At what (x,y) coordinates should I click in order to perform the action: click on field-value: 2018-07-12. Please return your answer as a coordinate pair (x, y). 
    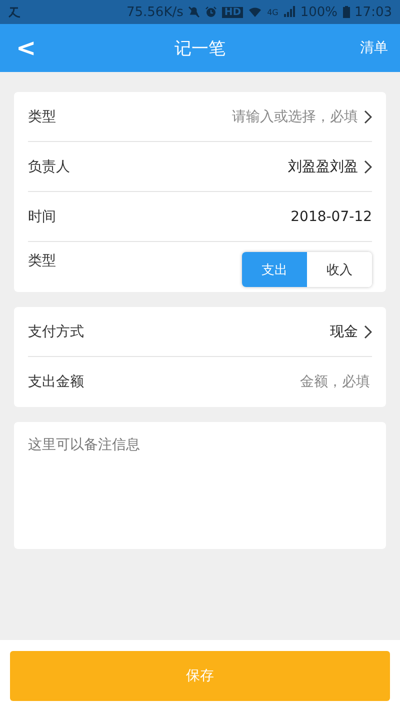
    Looking at the image, I should click on (331, 216).